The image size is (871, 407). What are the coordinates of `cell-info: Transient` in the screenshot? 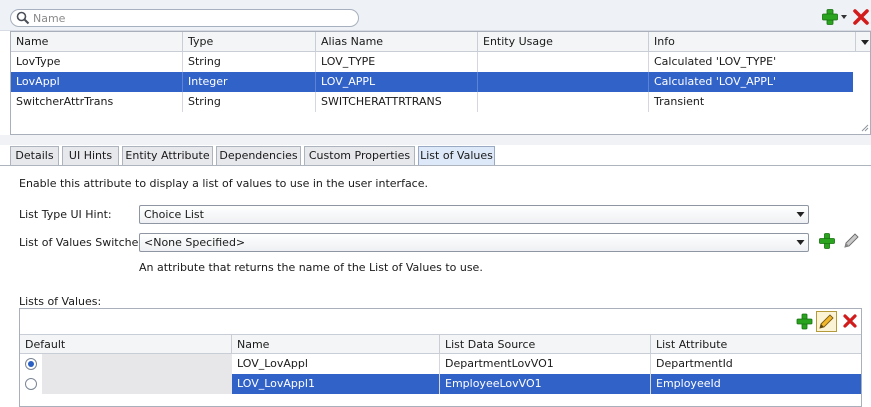 It's located at (679, 101).